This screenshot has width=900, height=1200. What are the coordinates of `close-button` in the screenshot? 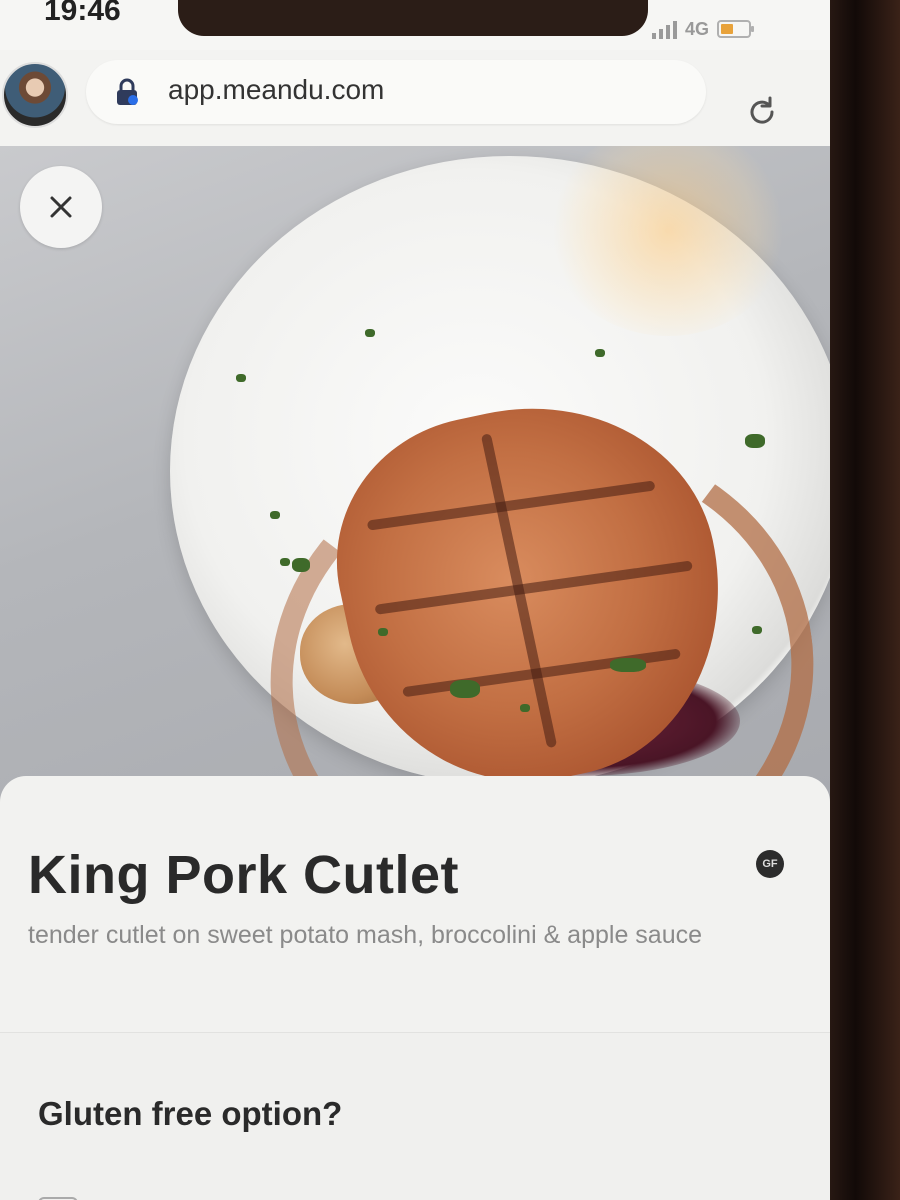 It's located at (61, 207).